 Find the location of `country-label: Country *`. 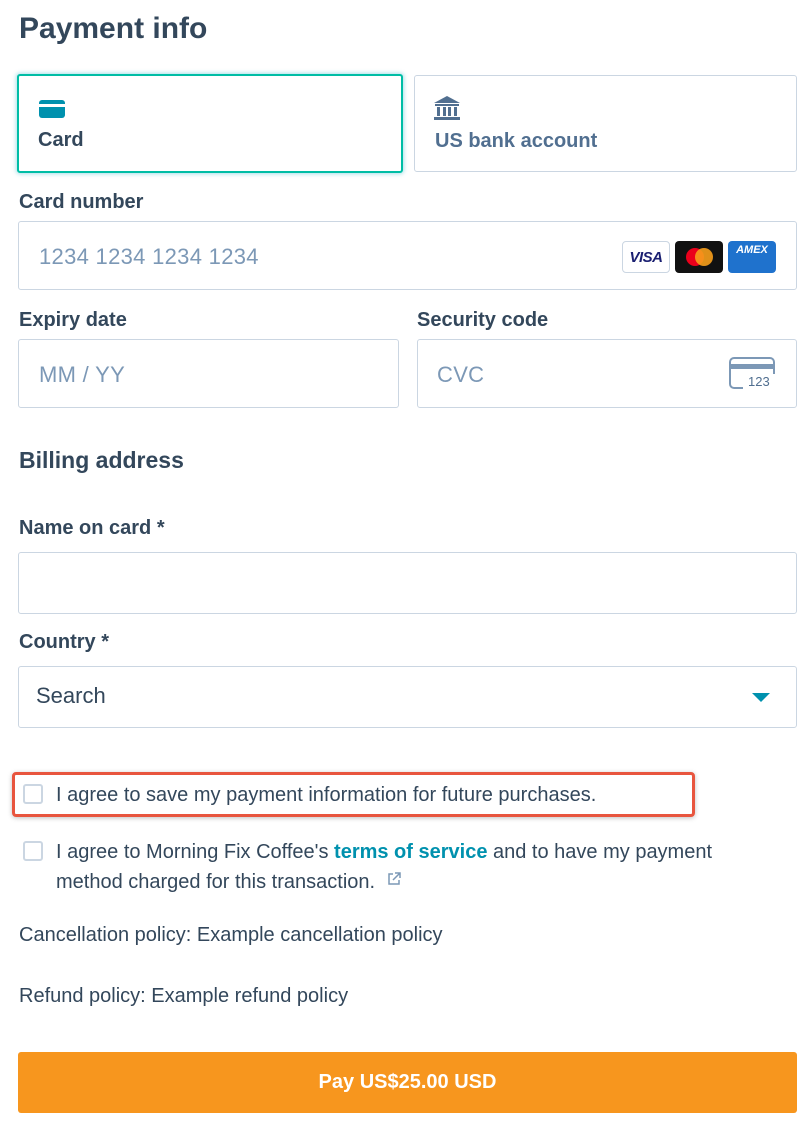

country-label: Country * is located at coordinates (64, 642).